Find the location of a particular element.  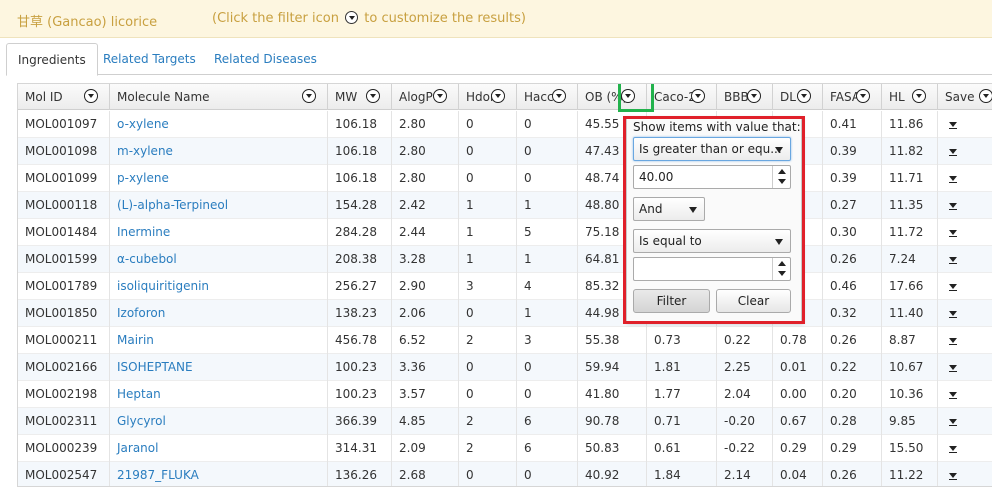

column-header-molecule-name: Molecule Name is located at coordinates (219, 97).